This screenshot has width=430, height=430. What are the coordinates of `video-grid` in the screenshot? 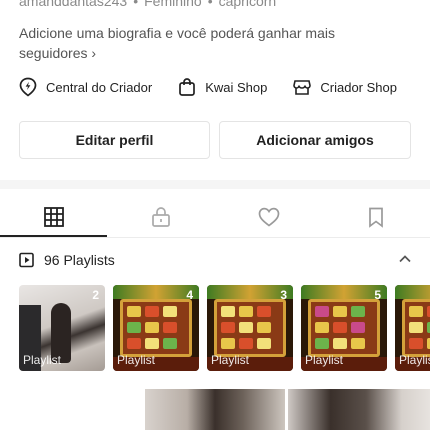 It's located at (287, 409).